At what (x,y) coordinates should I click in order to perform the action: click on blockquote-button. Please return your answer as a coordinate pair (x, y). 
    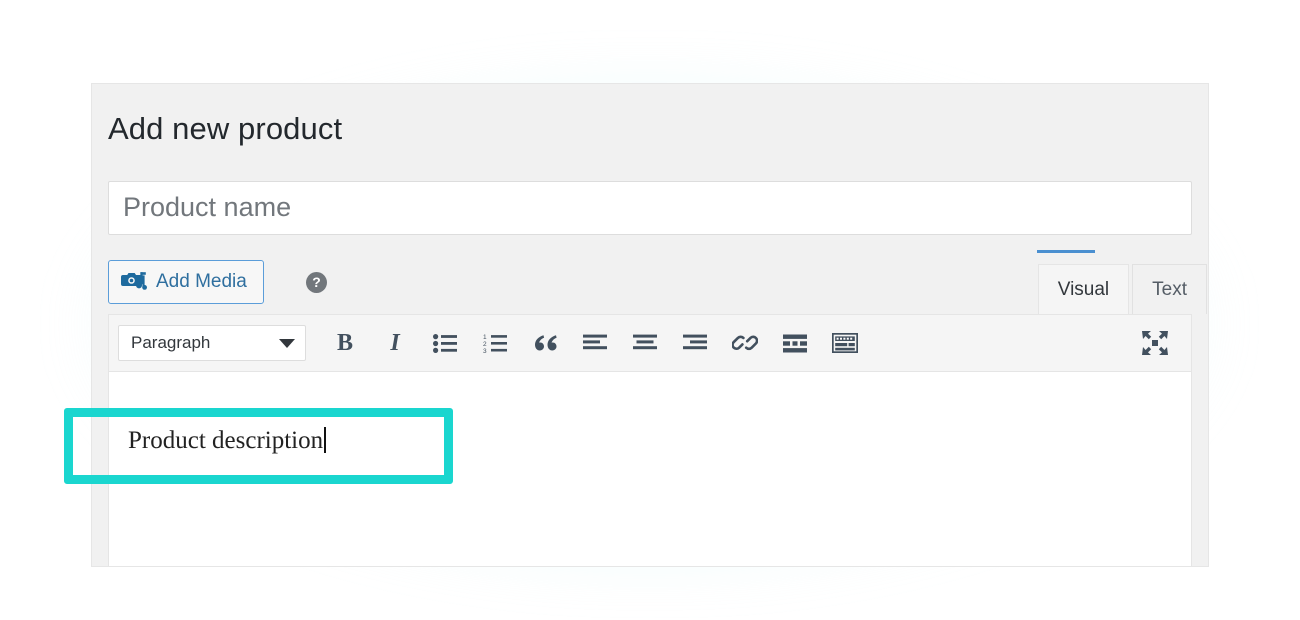
    Looking at the image, I should click on (545, 343).